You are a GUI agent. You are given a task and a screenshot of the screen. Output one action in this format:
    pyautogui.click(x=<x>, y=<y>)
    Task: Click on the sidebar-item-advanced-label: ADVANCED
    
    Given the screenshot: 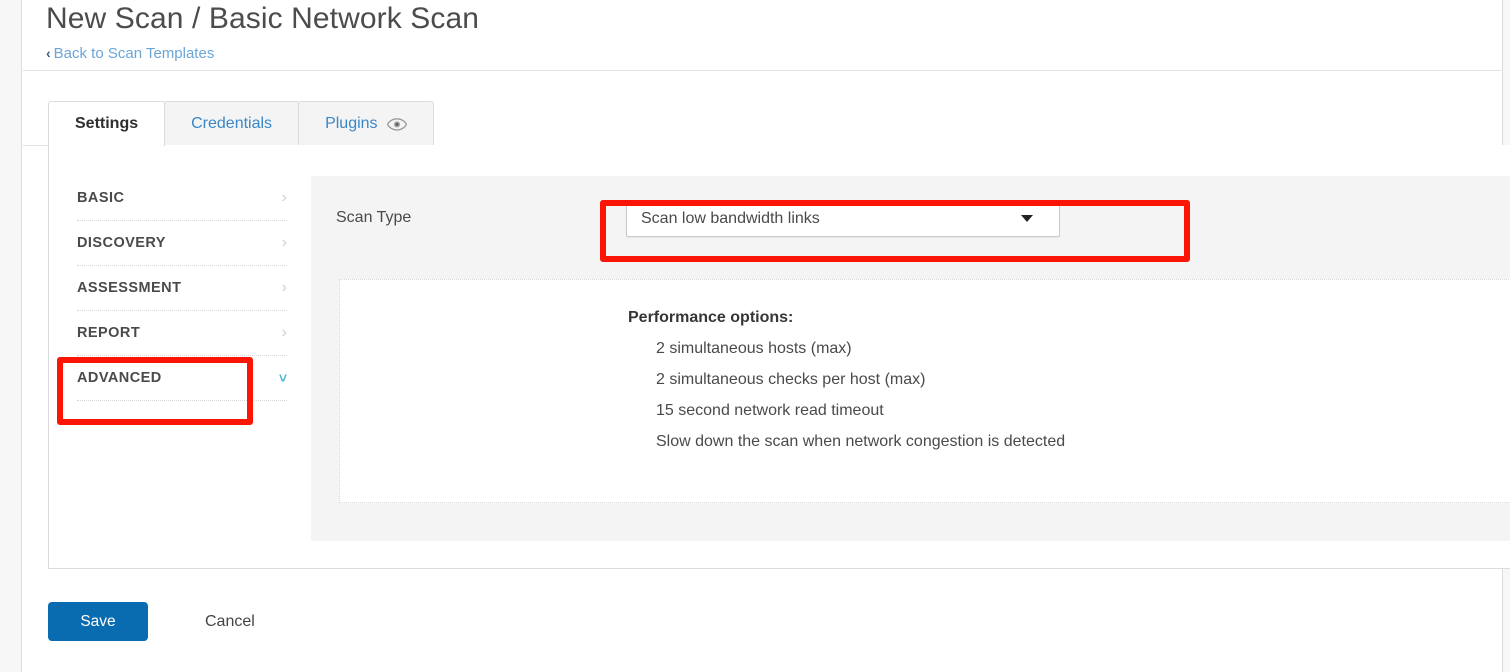 What is the action you would take?
    pyautogui.click(x=119, y=378)
    